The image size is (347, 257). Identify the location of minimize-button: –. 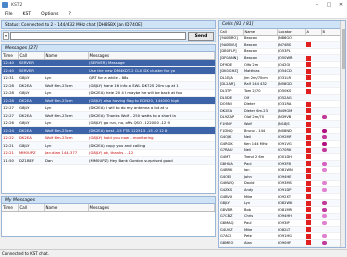
(317, 5).